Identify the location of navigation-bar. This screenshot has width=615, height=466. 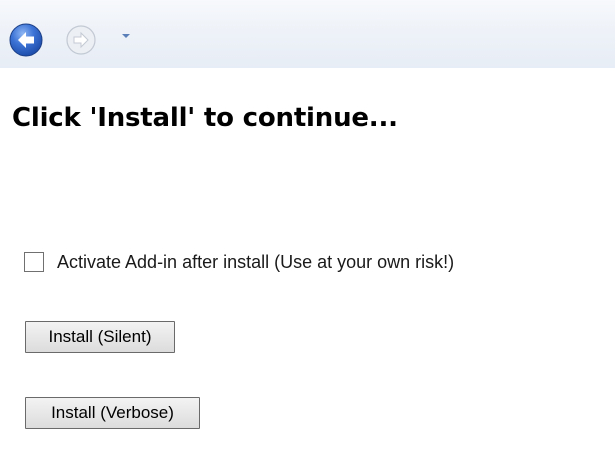
(307, 34).